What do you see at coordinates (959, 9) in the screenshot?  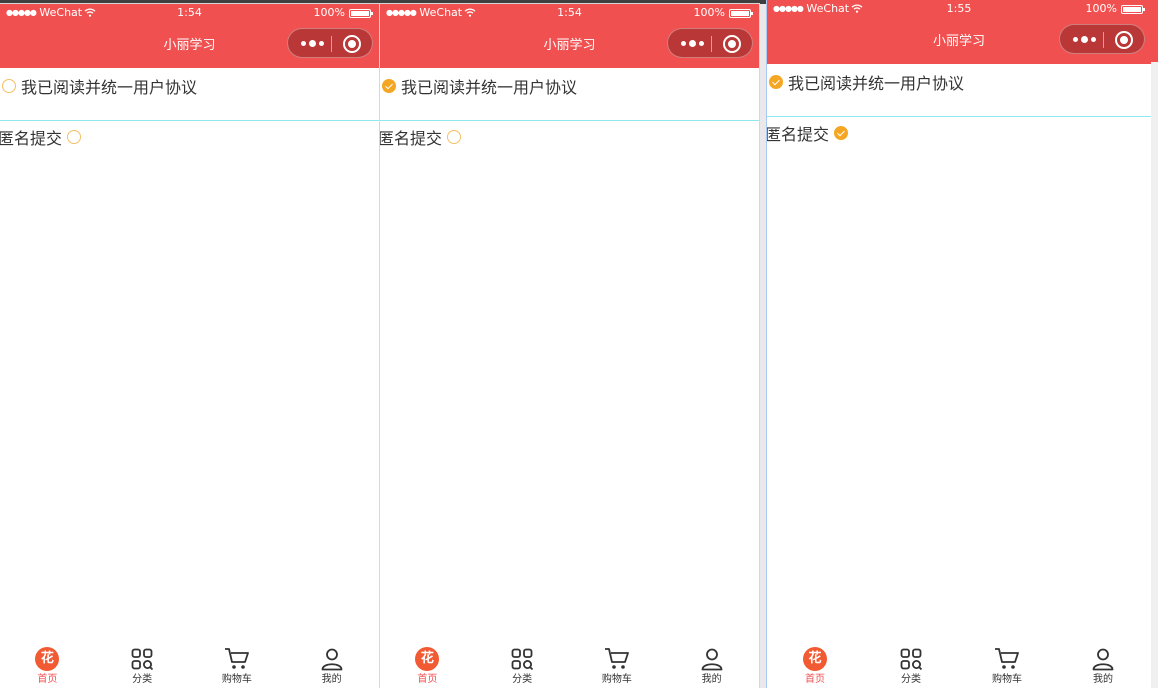 I see `status-bar: ●●●●● WeChat 1:55 100%` at bounding box center [959, 9].